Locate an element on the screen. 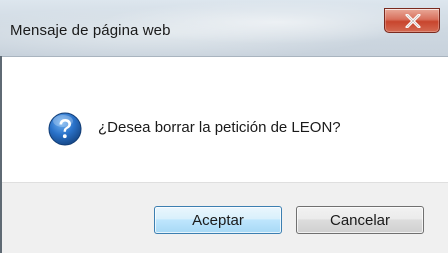 The width and height of the screenshot is (448, 253). message-text: ¿Desea borrar la petición de LEON? is located at coordinates (219, 127).